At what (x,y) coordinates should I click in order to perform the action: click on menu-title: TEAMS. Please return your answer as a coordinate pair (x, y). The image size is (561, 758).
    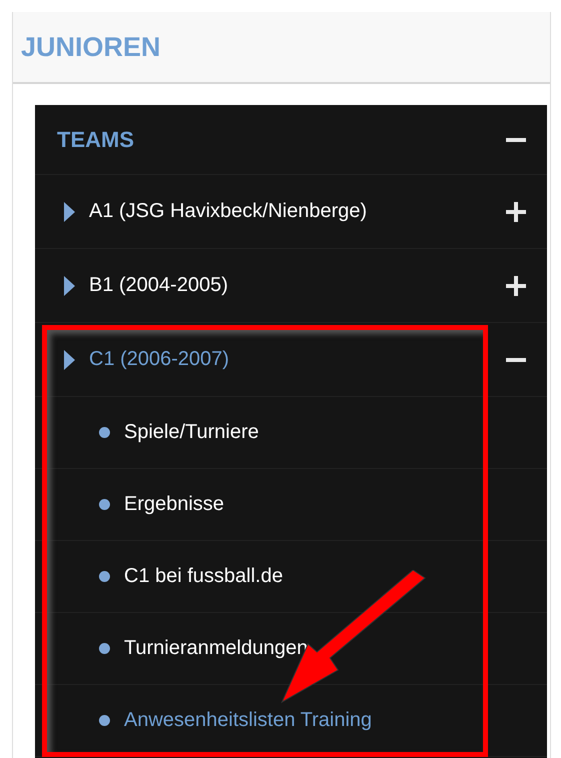
    Looking at the image, I should click on (96, 139).